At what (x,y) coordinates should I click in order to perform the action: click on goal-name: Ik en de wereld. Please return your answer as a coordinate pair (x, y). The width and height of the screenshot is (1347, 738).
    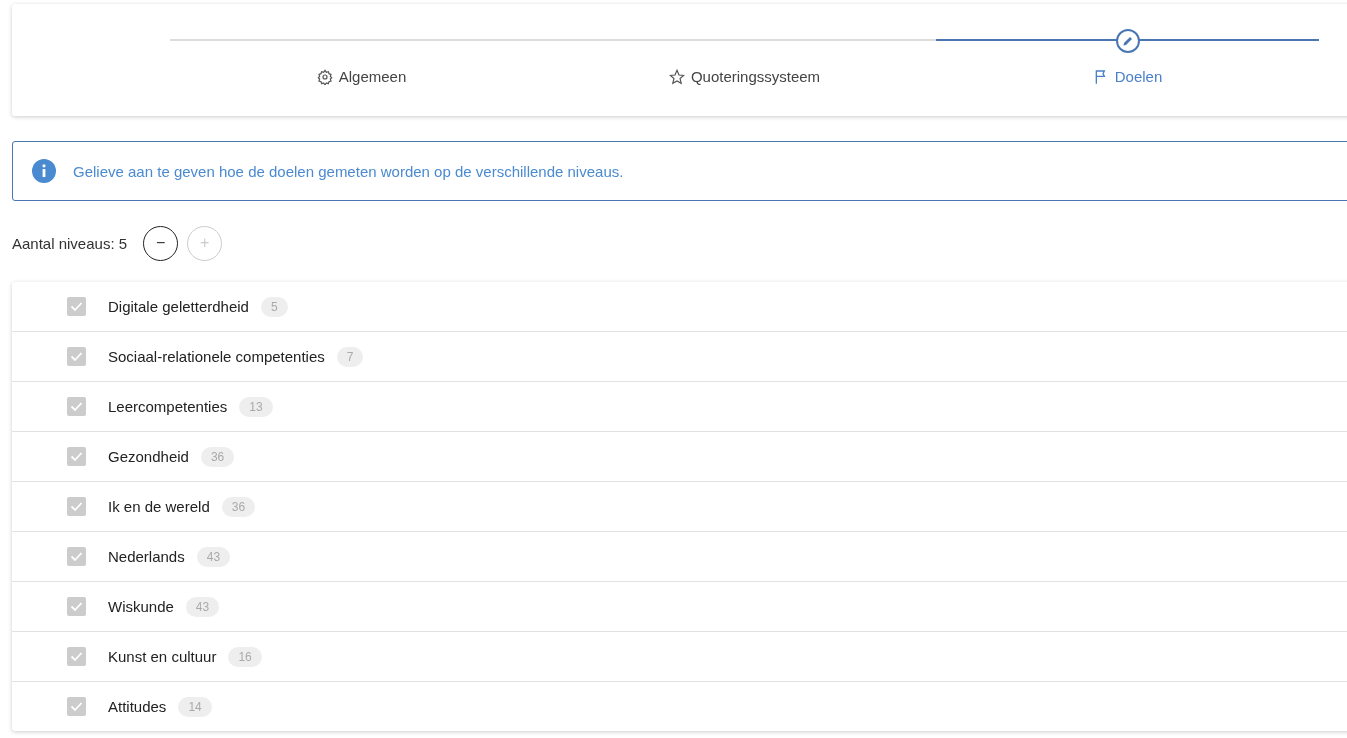
    Looking at the image, I should click on (159, 506).